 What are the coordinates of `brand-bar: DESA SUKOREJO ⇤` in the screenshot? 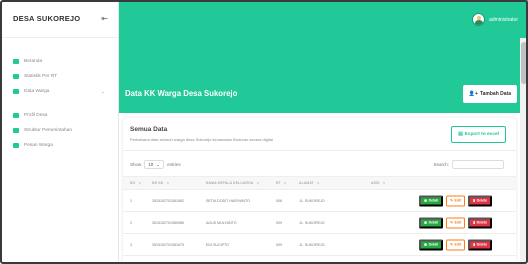 It's located at (59, 19).